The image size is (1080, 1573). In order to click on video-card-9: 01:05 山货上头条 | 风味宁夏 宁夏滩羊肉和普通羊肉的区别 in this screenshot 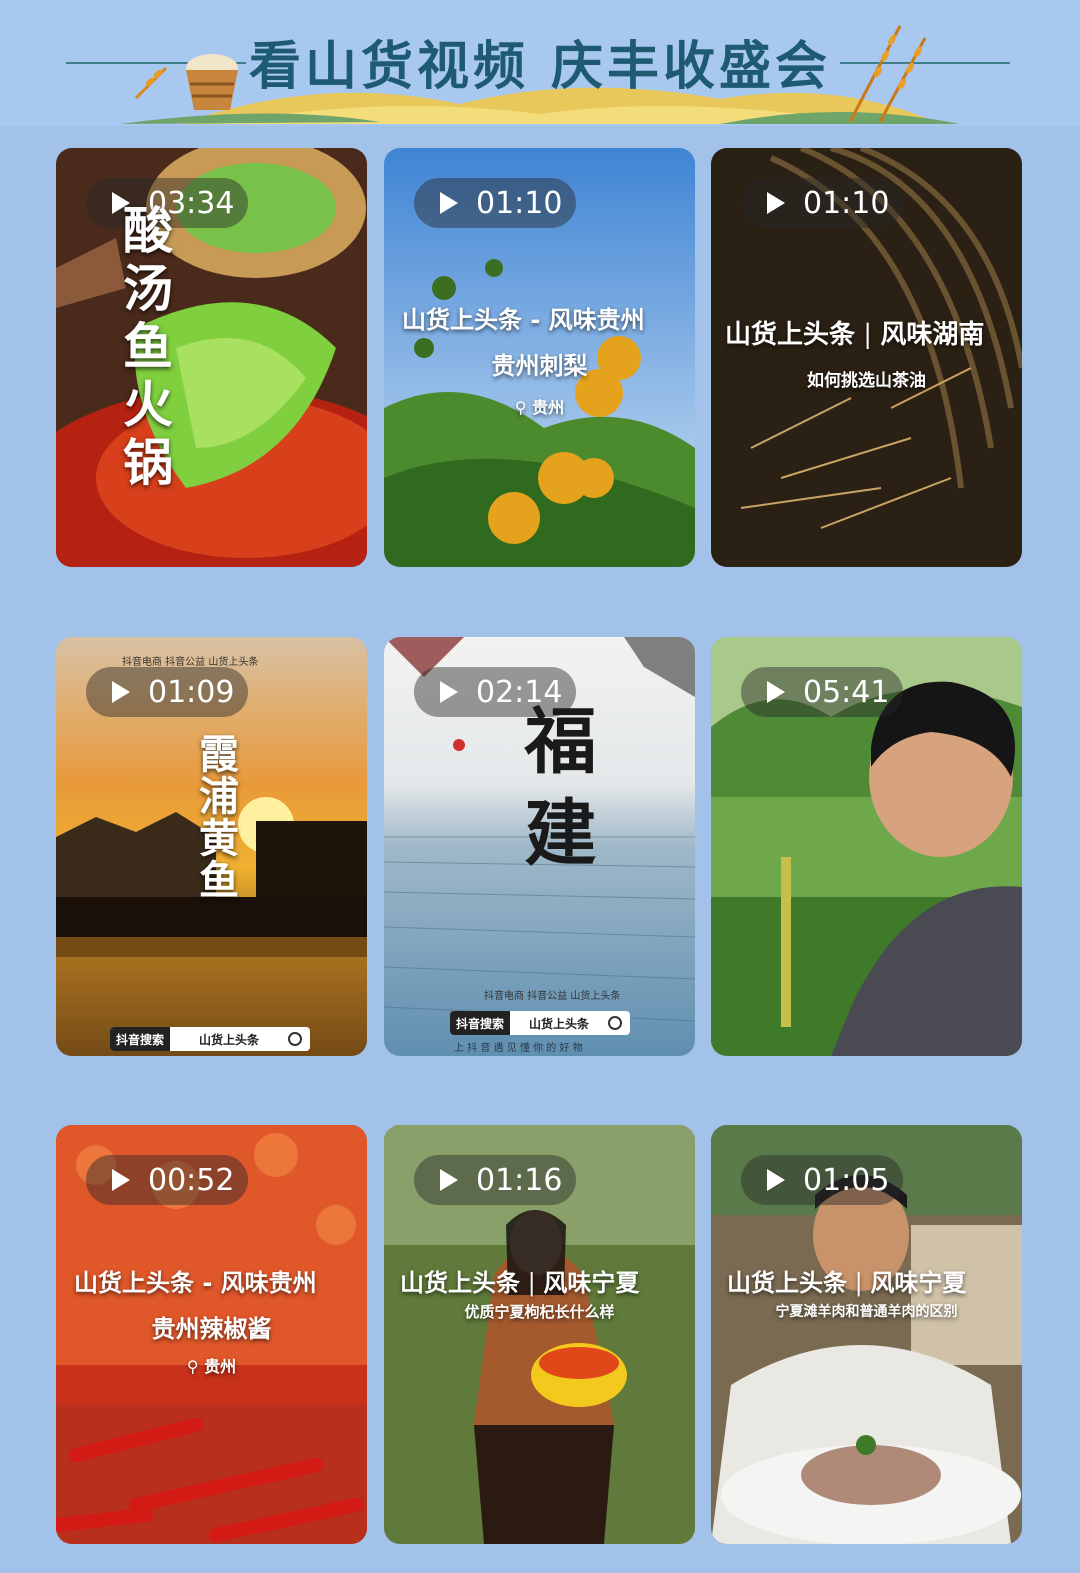, I will do `click(866, 1334)`.